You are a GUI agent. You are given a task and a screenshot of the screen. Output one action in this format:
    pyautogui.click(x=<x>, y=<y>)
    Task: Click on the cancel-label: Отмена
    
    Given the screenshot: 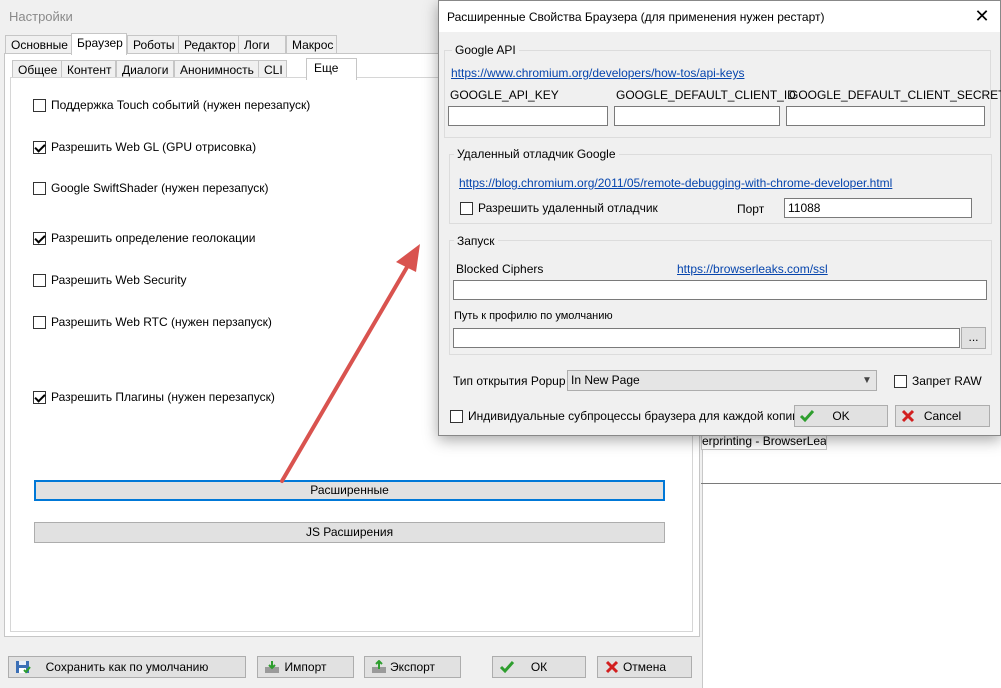 What is the action you would take?
    pyautogui.click(x=644, y=667)
    